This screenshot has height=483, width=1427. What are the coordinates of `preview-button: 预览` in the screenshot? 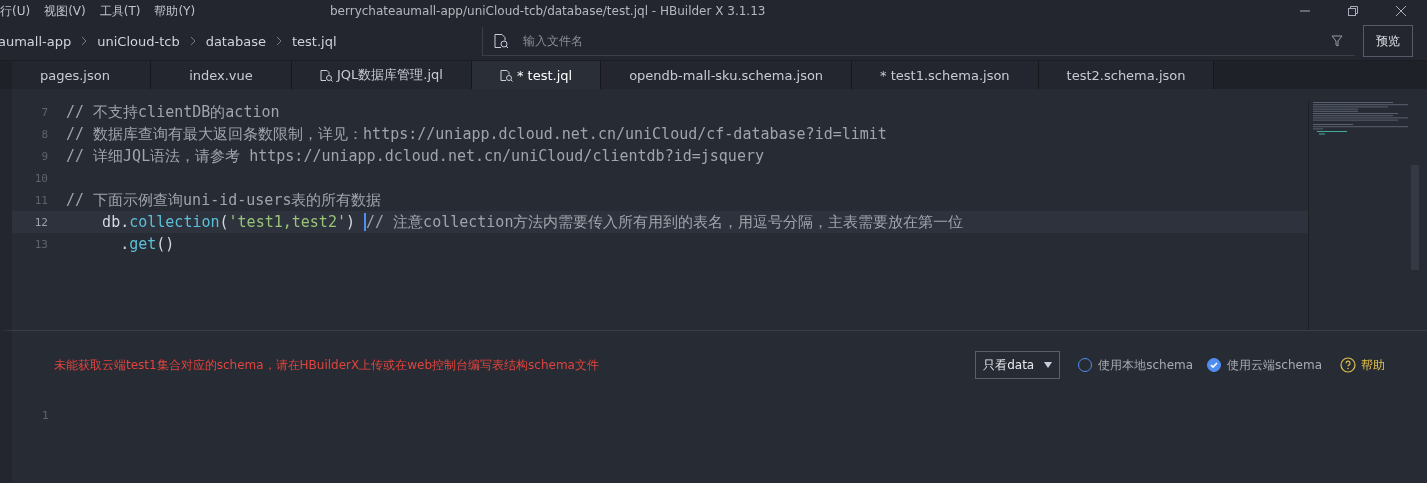 It's located at (1388, 41).